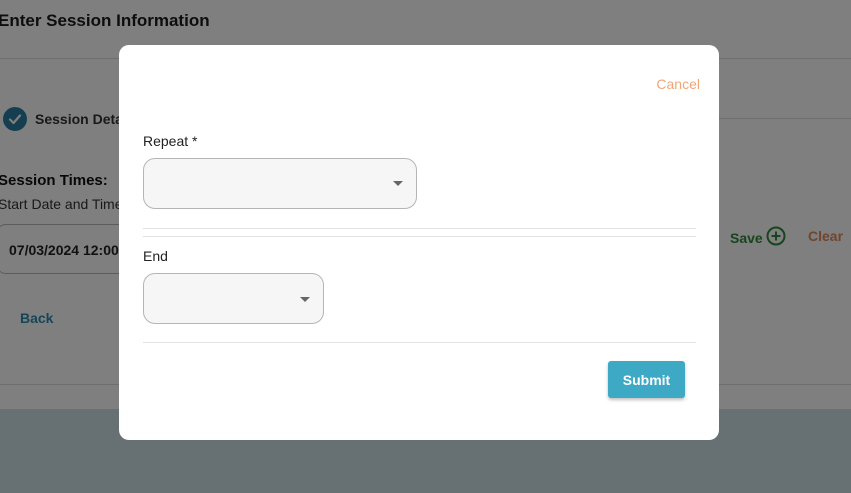 Image resolution: width=851 pixels, height=493 pixels. What do you see at coordinates (280, 183) in the screenshot?
I see `repeat-select` at bounding box center [280, 183].